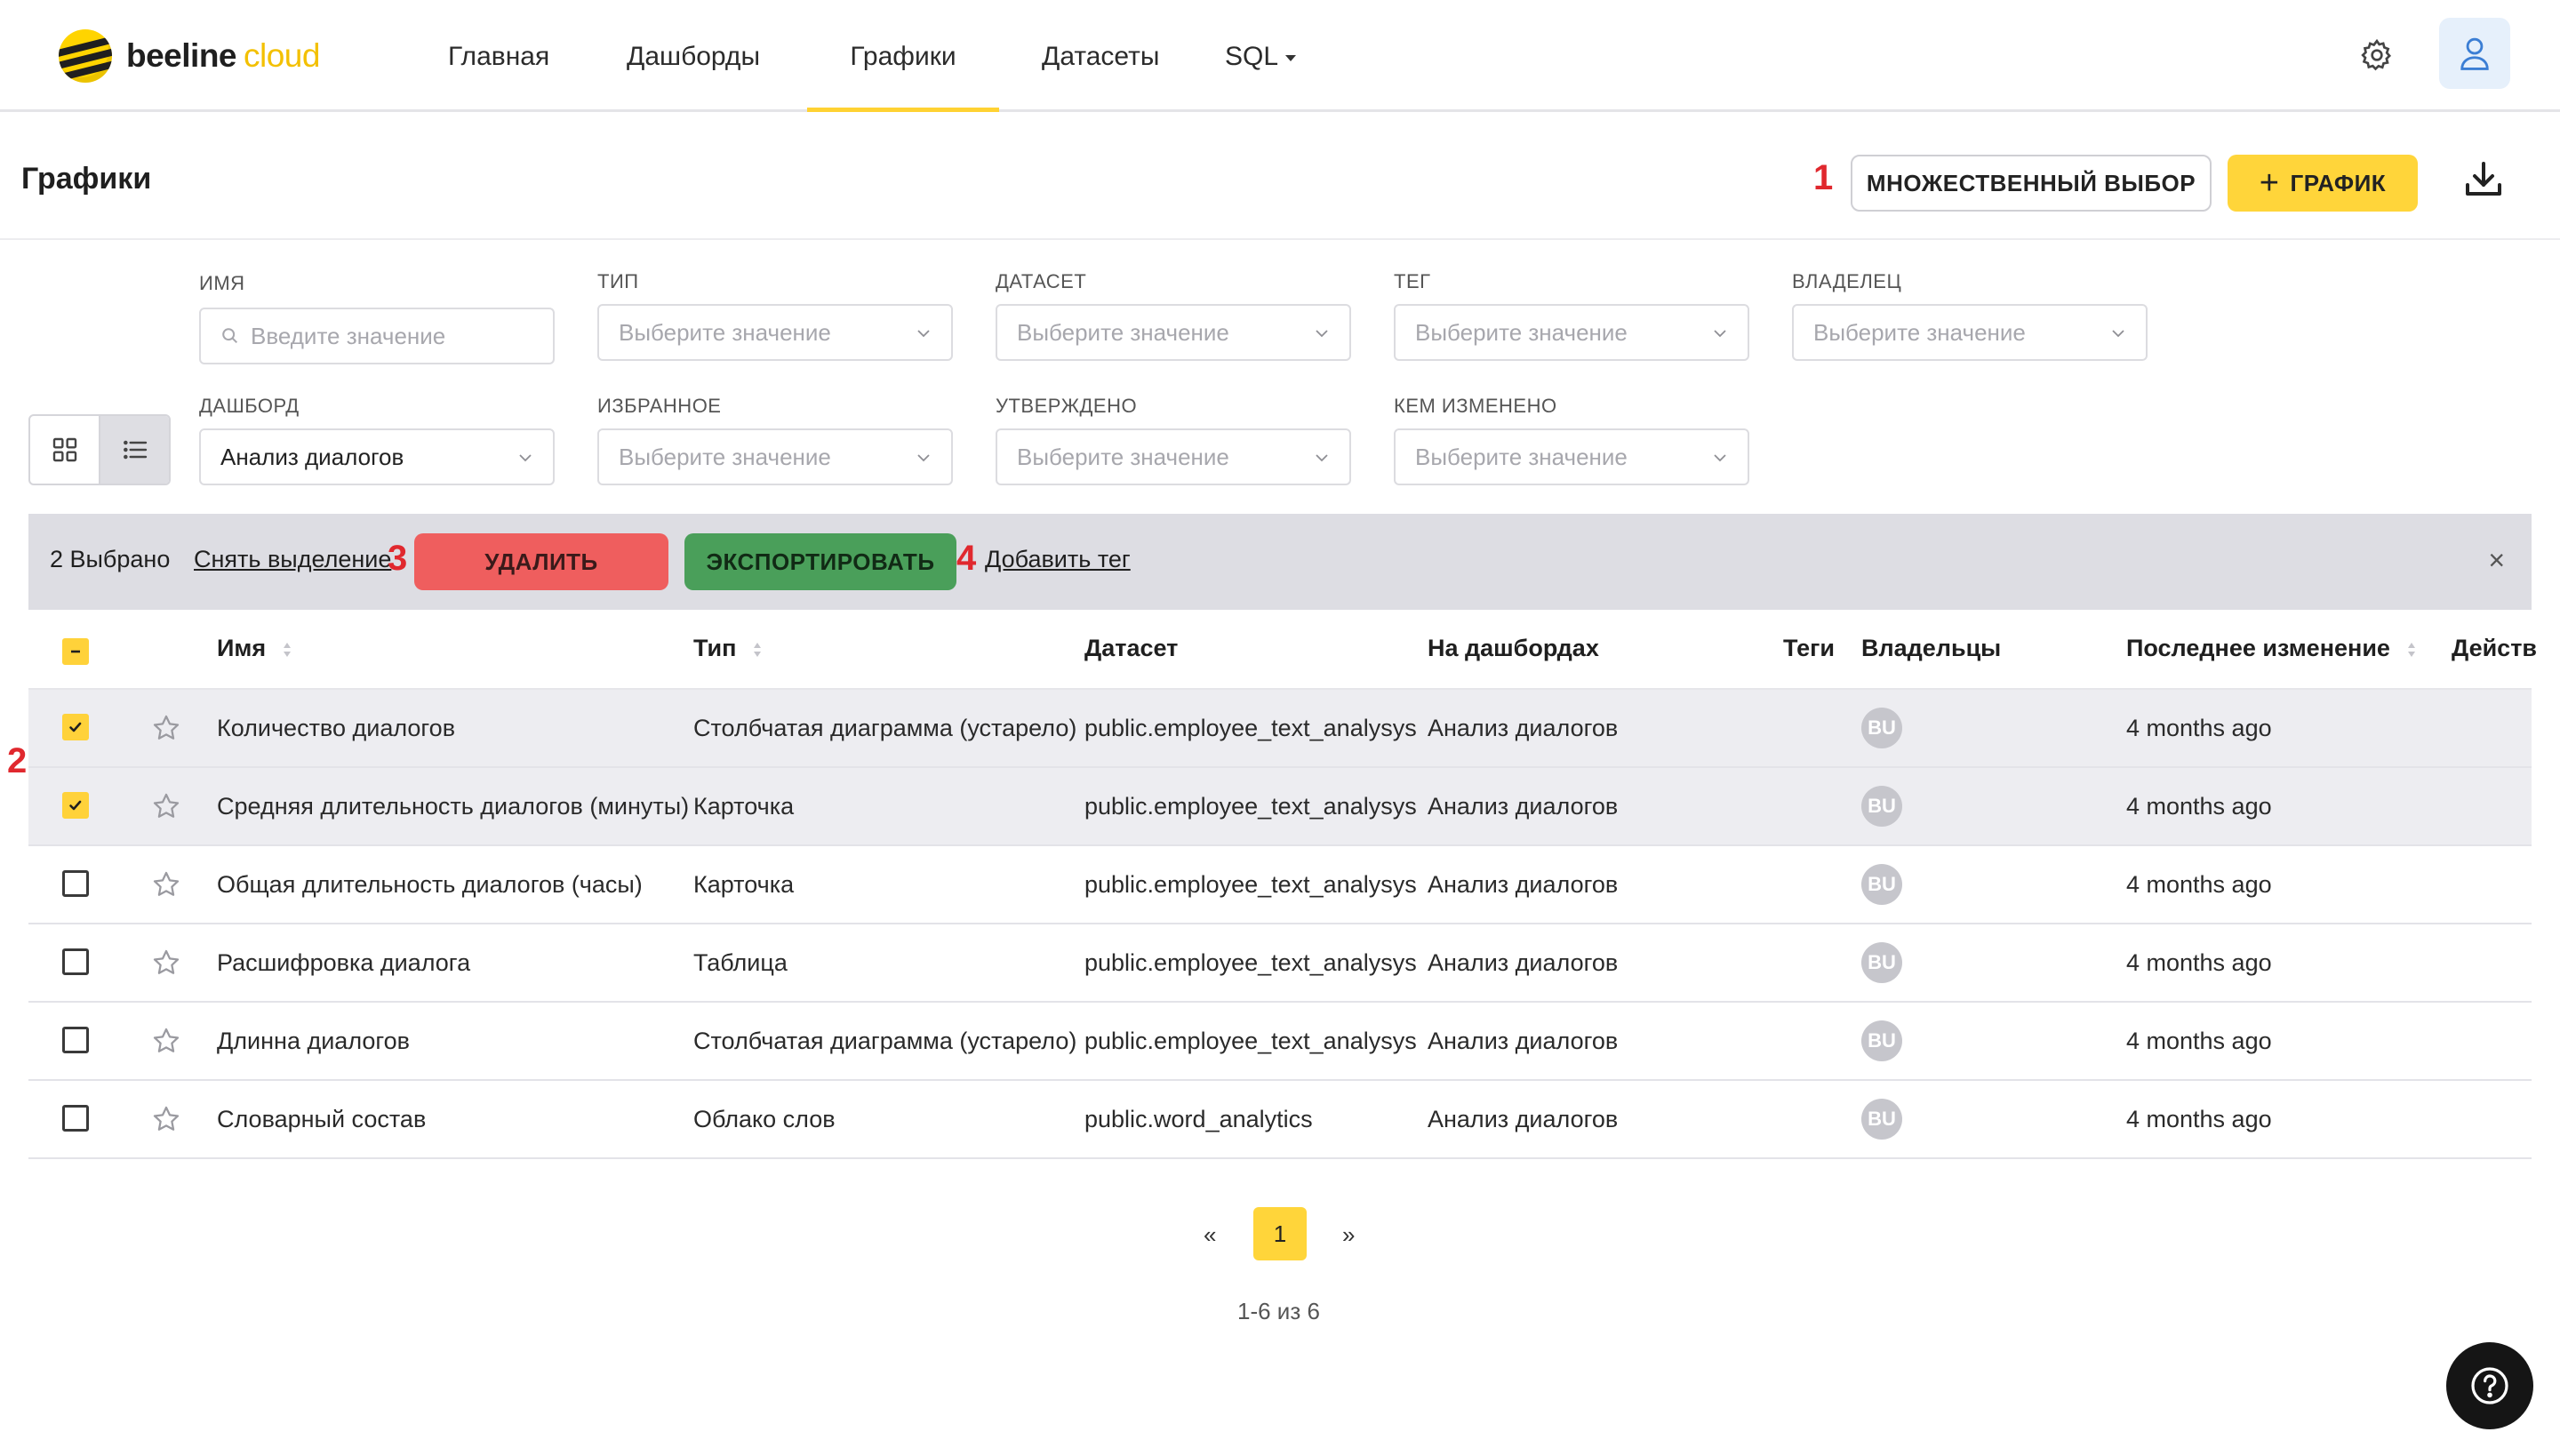 The width and height of the screenshot is (2560, 1456). Describe the element at coordinates (1173, 456) in the screenshot. I see `filter-approved-select: Выберите значение` at that location.